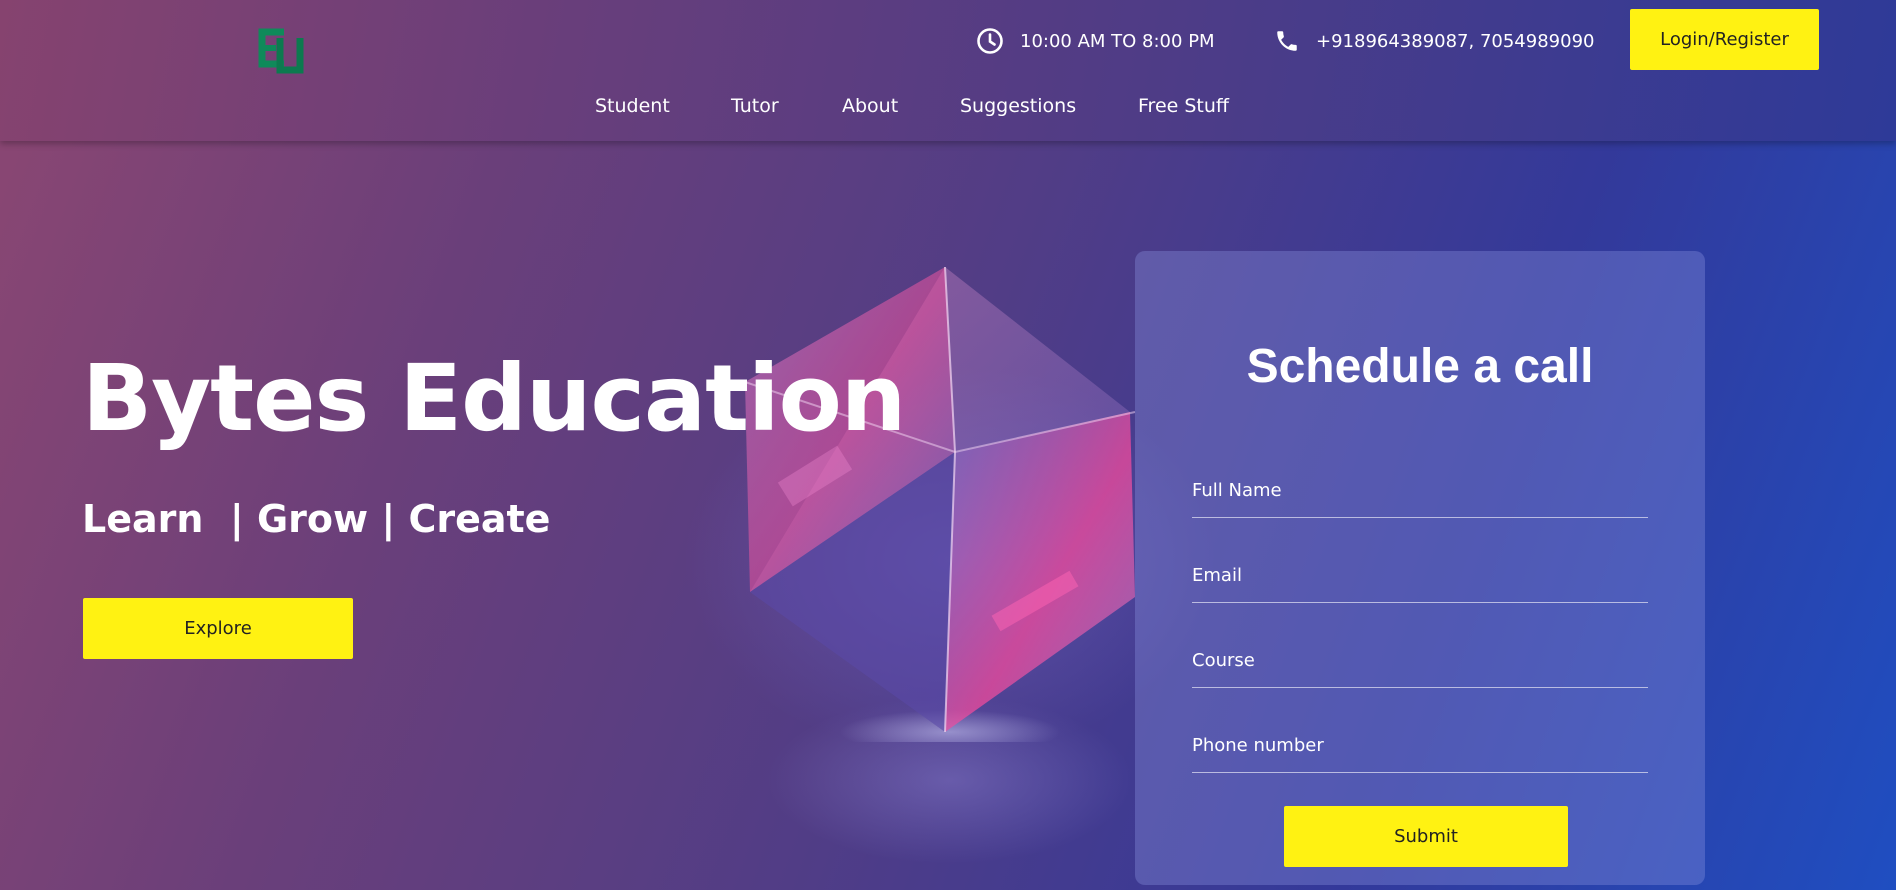  Describe the element at coordinates (1183, 106) in the screenshot. I see `nav-item-free-stuff: Free Stuff` at that location.